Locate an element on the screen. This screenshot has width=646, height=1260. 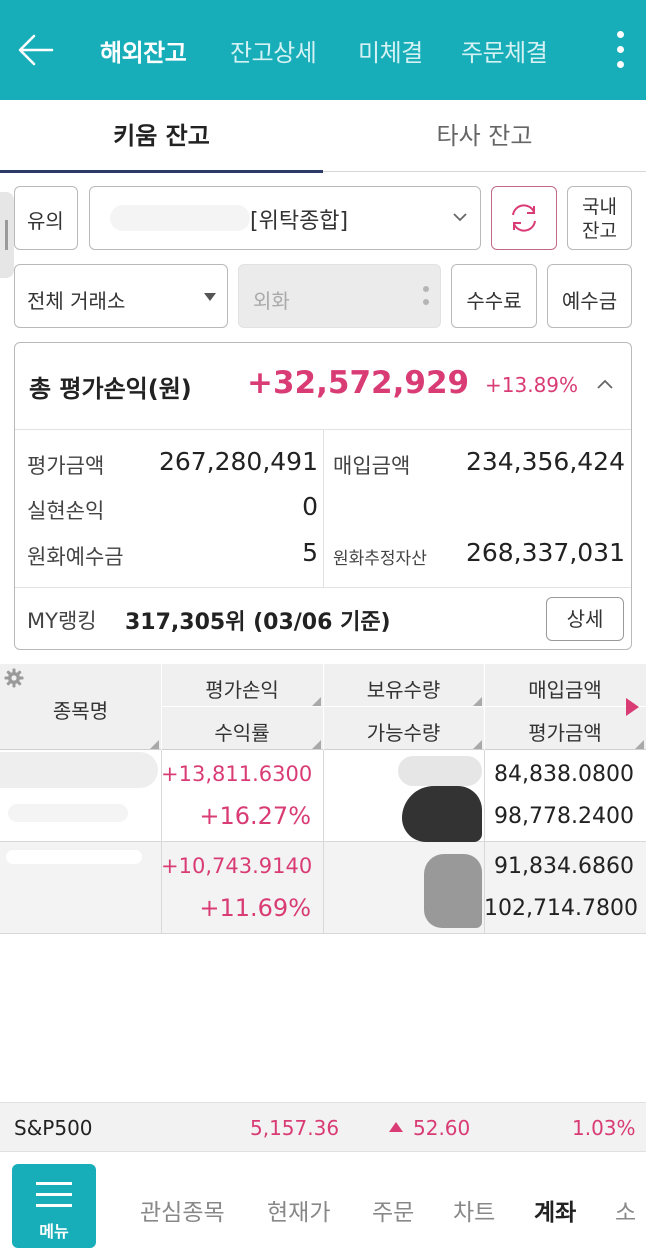
account-select: [위탁종합] is located at coordinates (285, 218).